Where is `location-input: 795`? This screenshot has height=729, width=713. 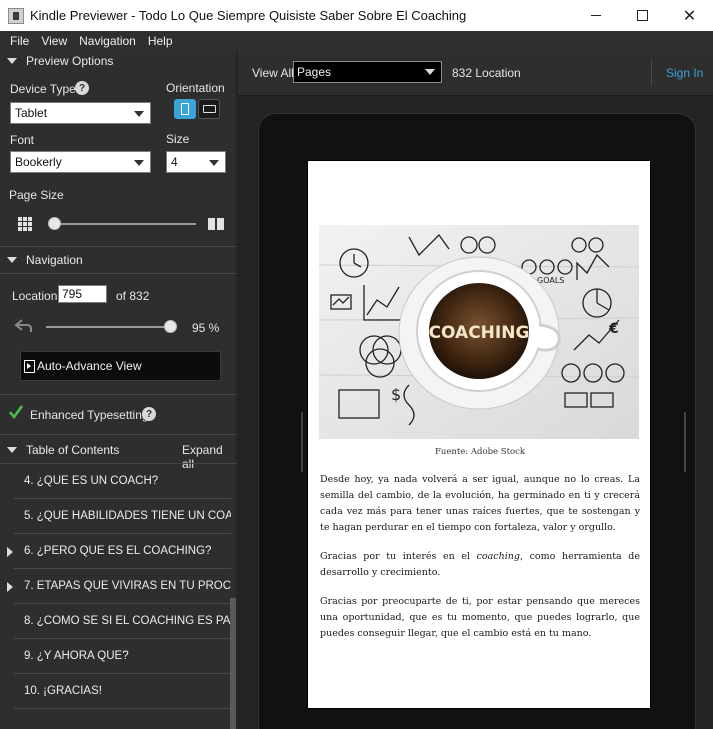
location-input: 795 is located at coordinates (82, 294).